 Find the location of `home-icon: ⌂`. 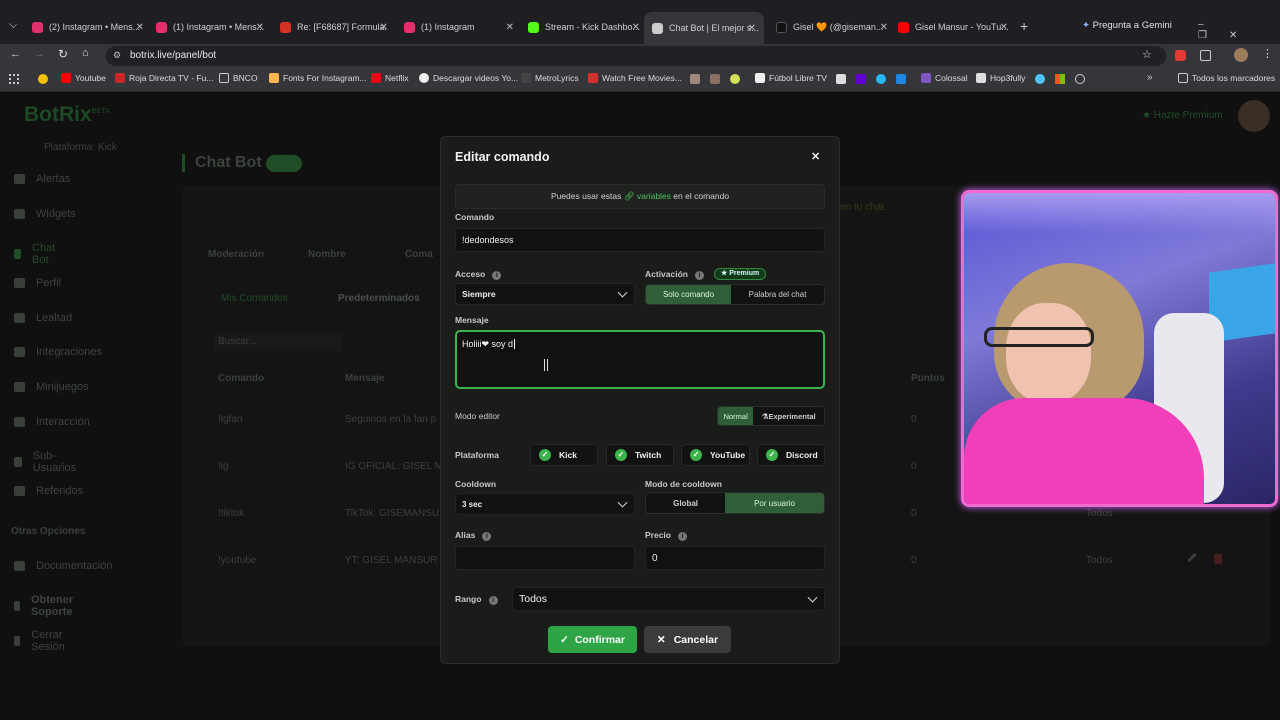

home-icon: ⌂ is located at coordinates (85, 53).